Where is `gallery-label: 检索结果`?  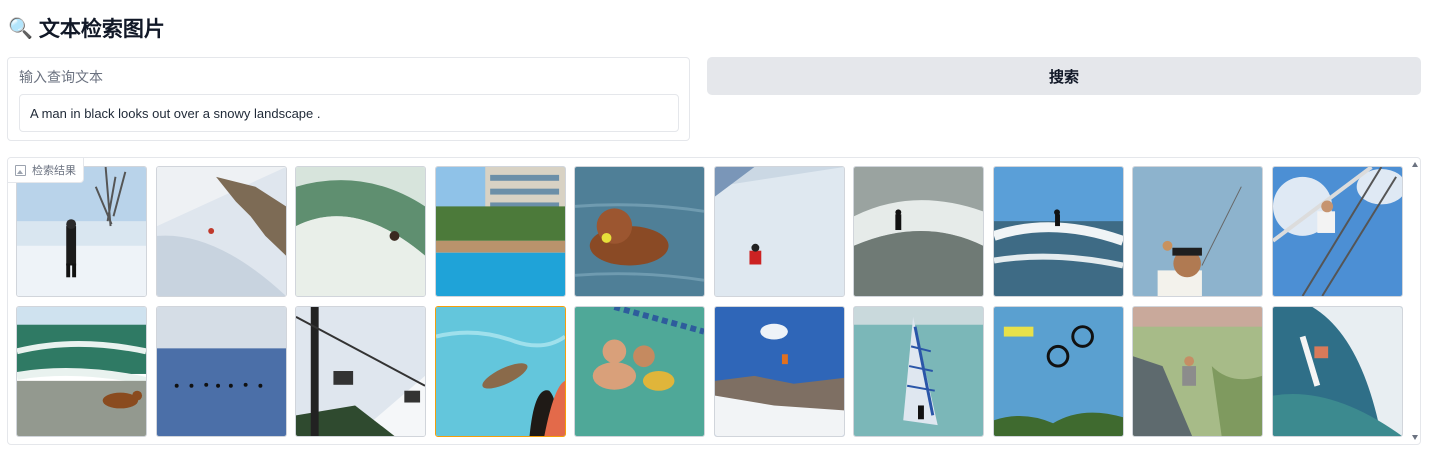
gallery-label: 检索结果 is located at coordinates (46, 170).